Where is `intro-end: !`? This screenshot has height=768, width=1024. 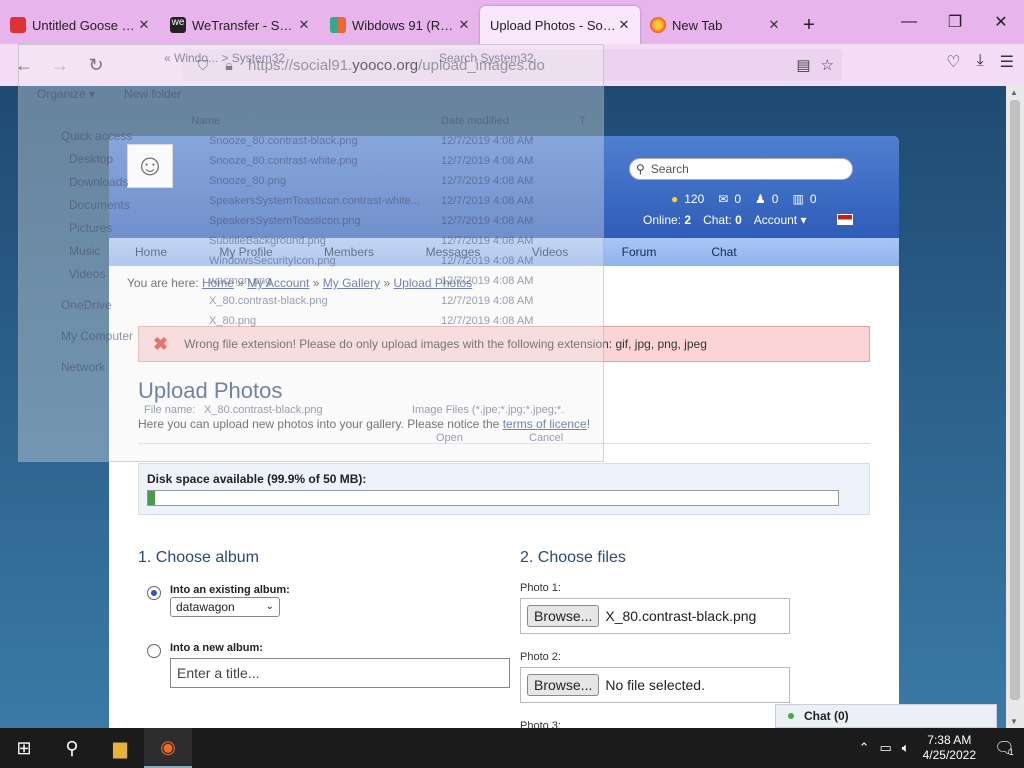 intro-end: ! is located at coordinates (588, 424).